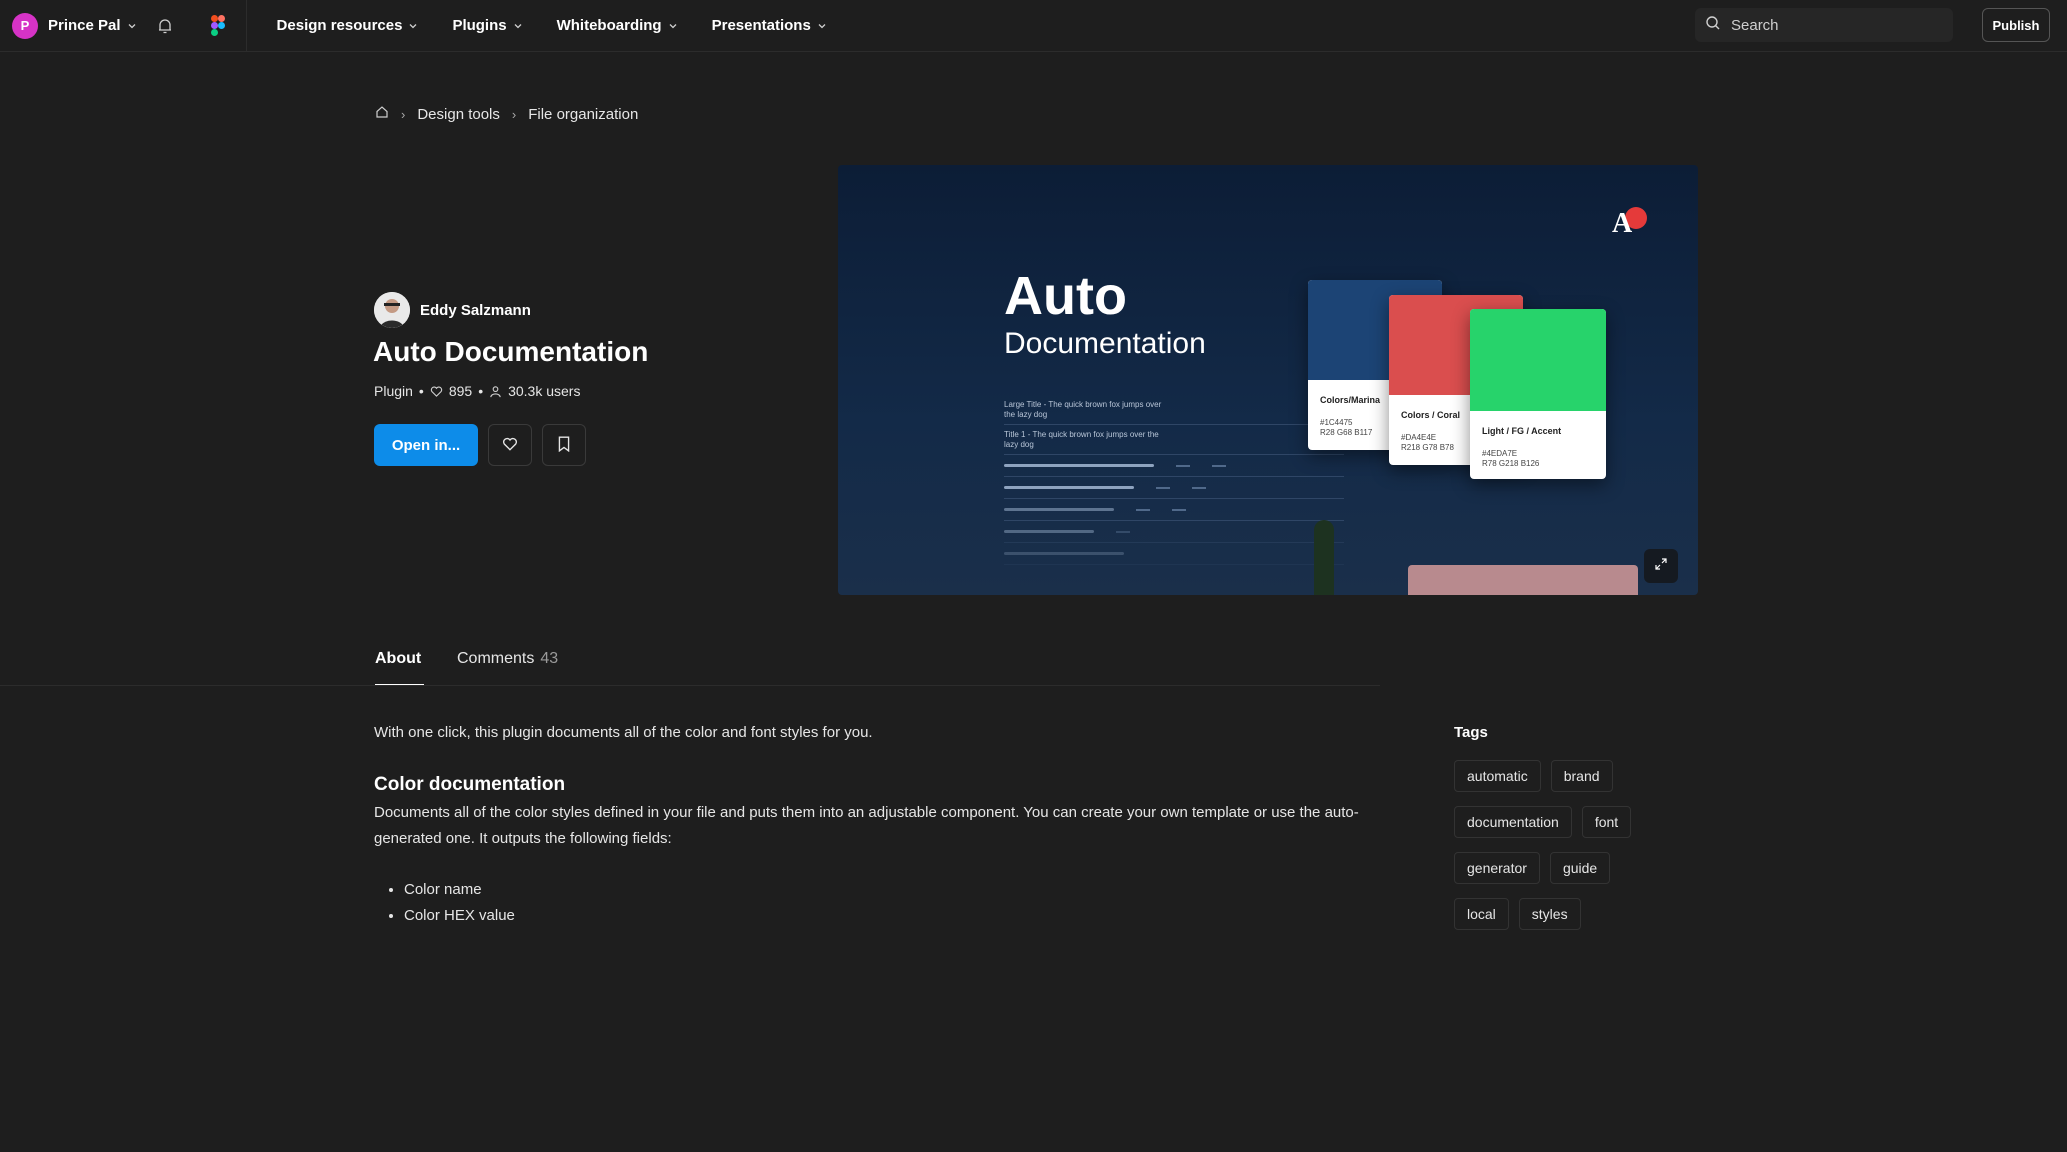 The height and width of the screenshot is (1152, 2067). I want to click on color-card-name: Light / FG / Accent, so click(1522, 431).